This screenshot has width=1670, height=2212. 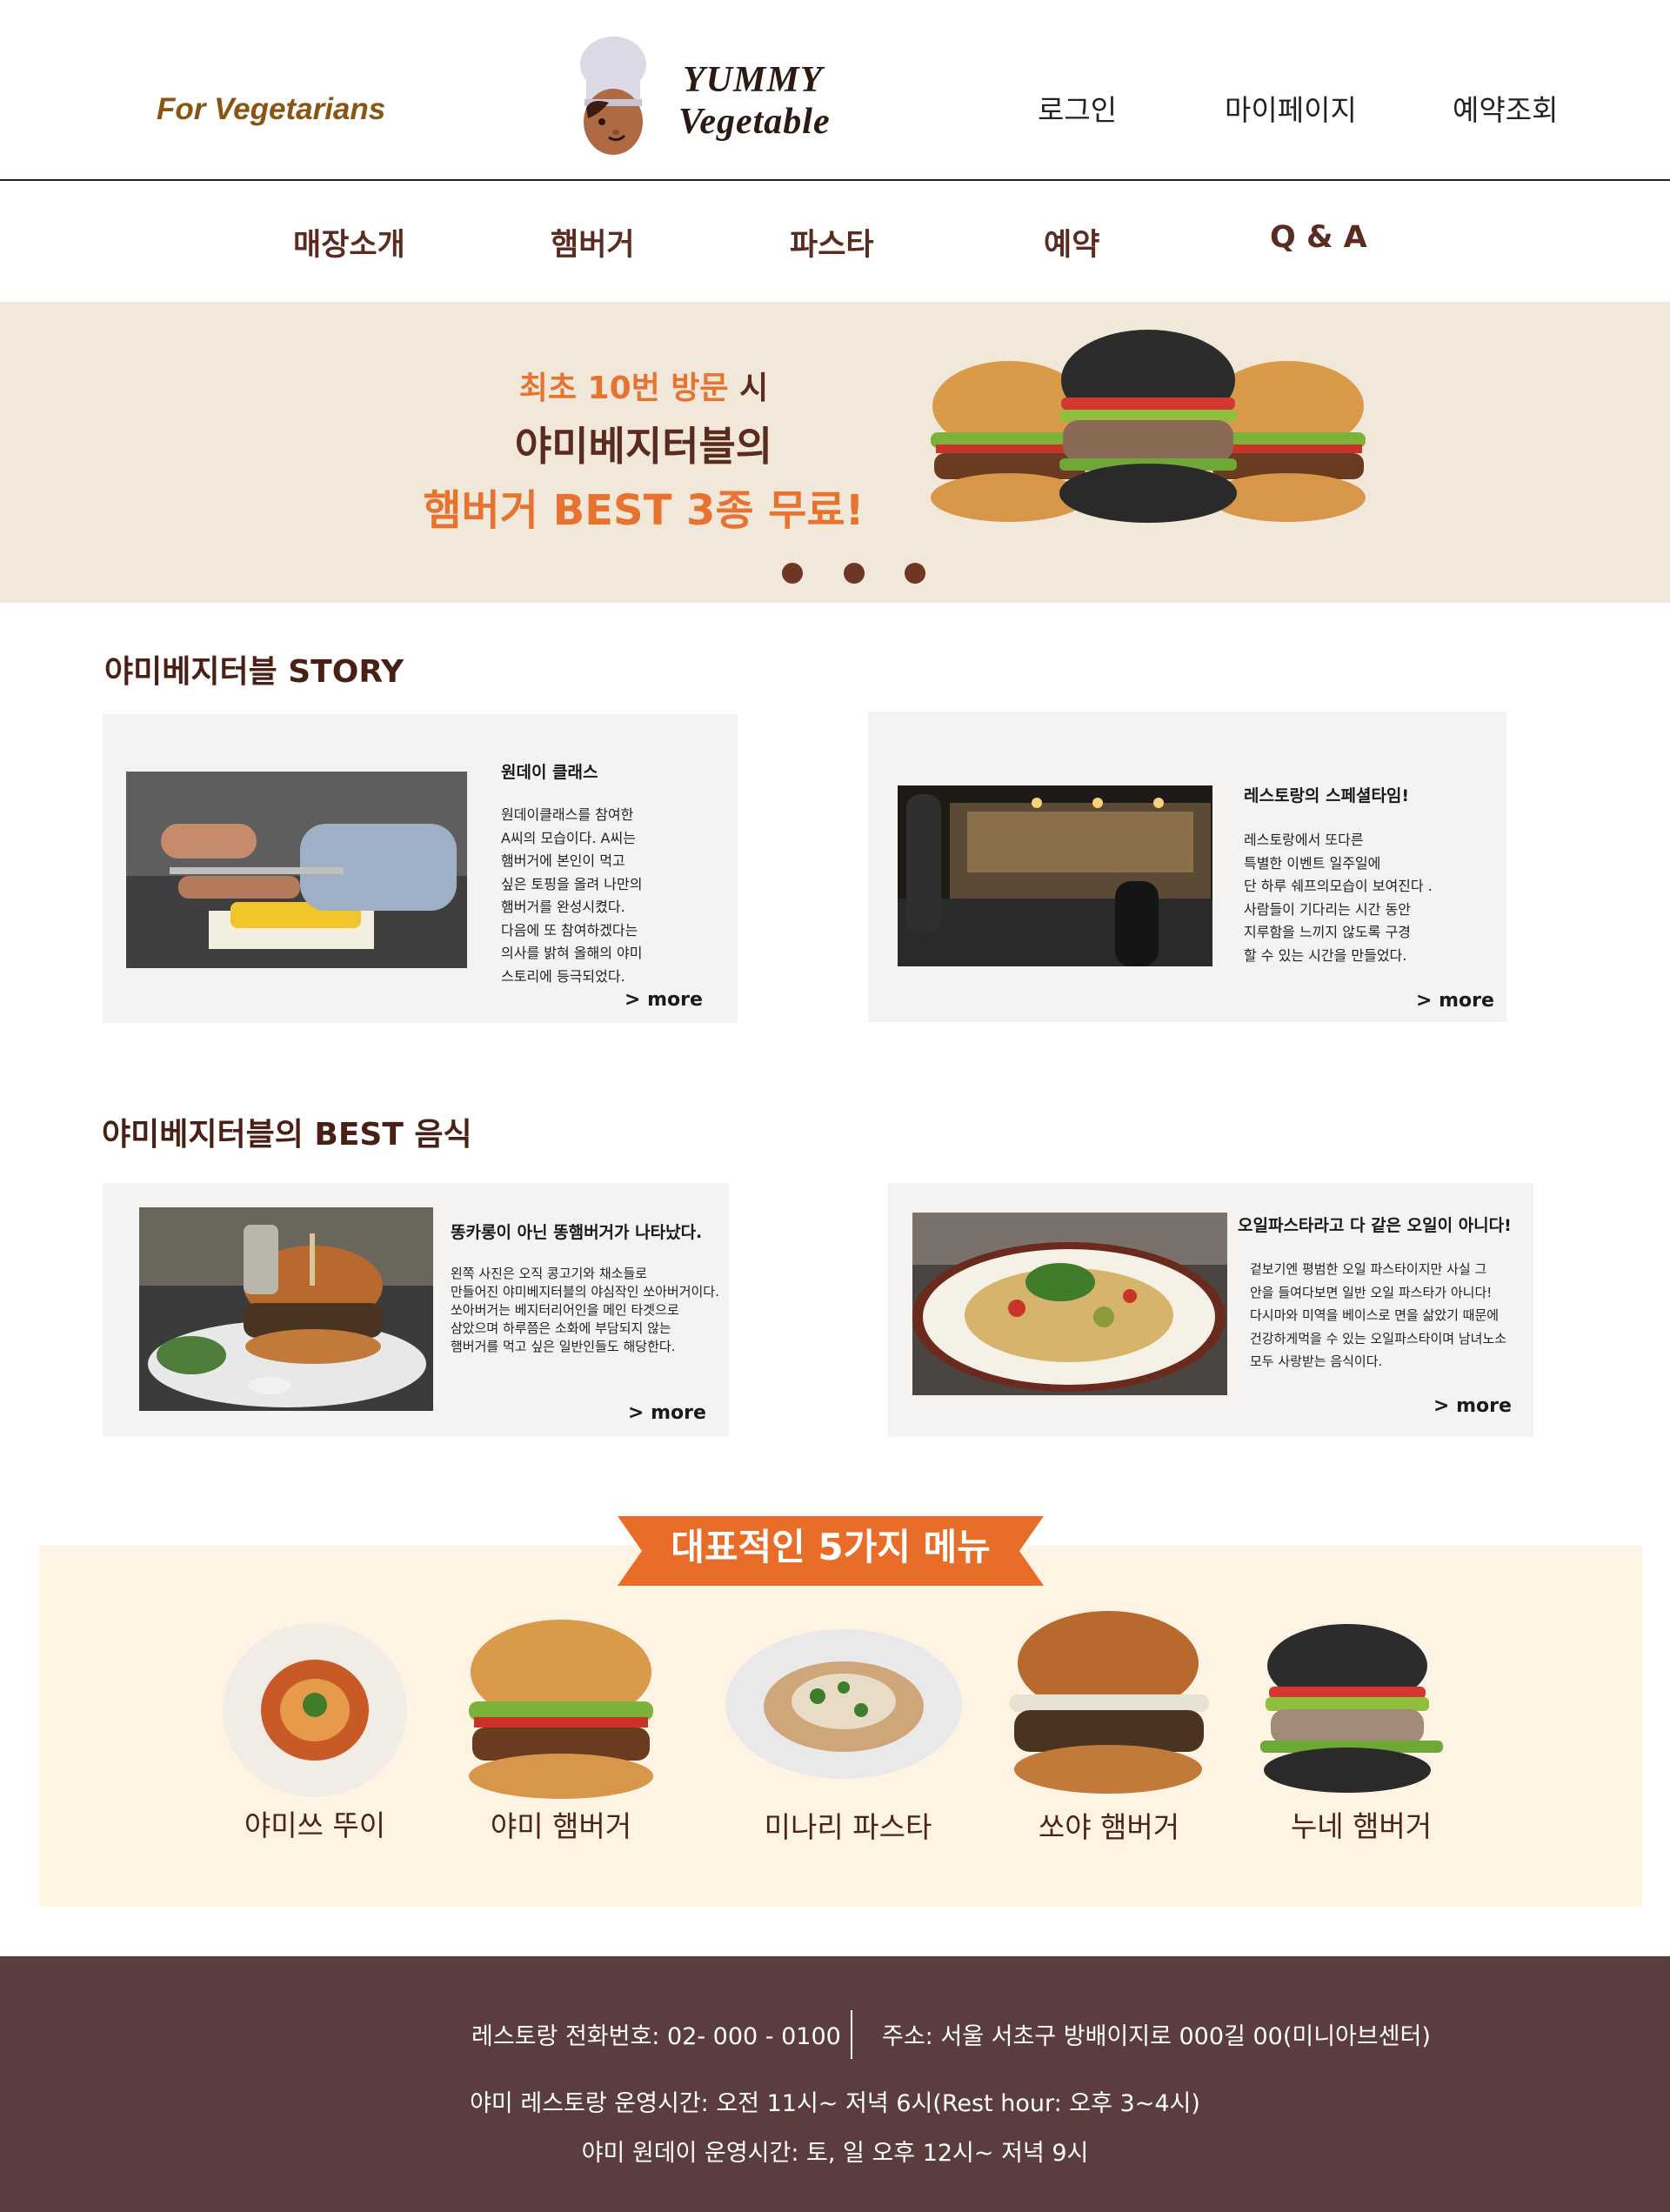 I want to click on logo-text-vegetable: Vegetable, so click(x=754, y=122).